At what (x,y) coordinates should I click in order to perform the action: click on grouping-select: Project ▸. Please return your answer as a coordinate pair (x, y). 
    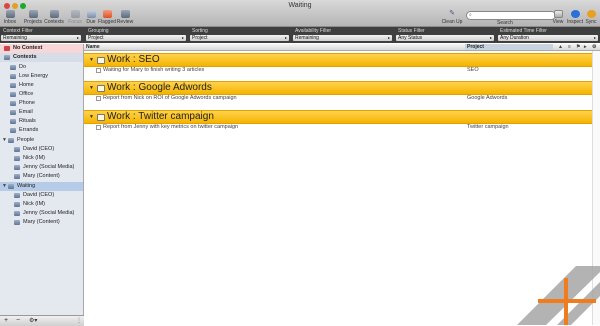
    Looking at the image, I should click on (136, 38).